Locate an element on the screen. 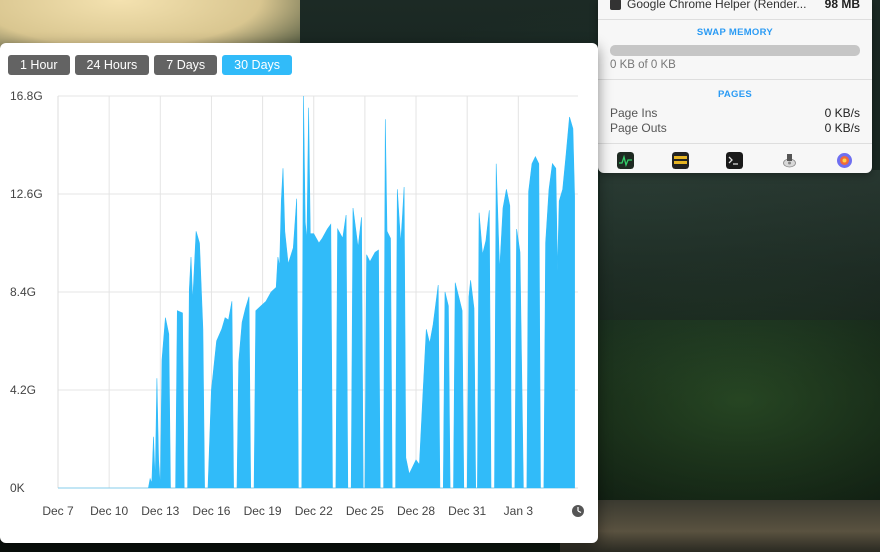  page-outs-value: 0 KB/s is located at coordinates (842, 128).